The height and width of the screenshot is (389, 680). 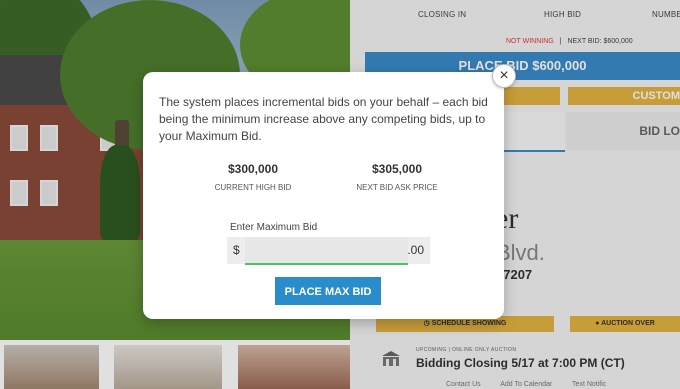 I want to click on max-bid-input-group: $ .00, so click(x=328, y=251).